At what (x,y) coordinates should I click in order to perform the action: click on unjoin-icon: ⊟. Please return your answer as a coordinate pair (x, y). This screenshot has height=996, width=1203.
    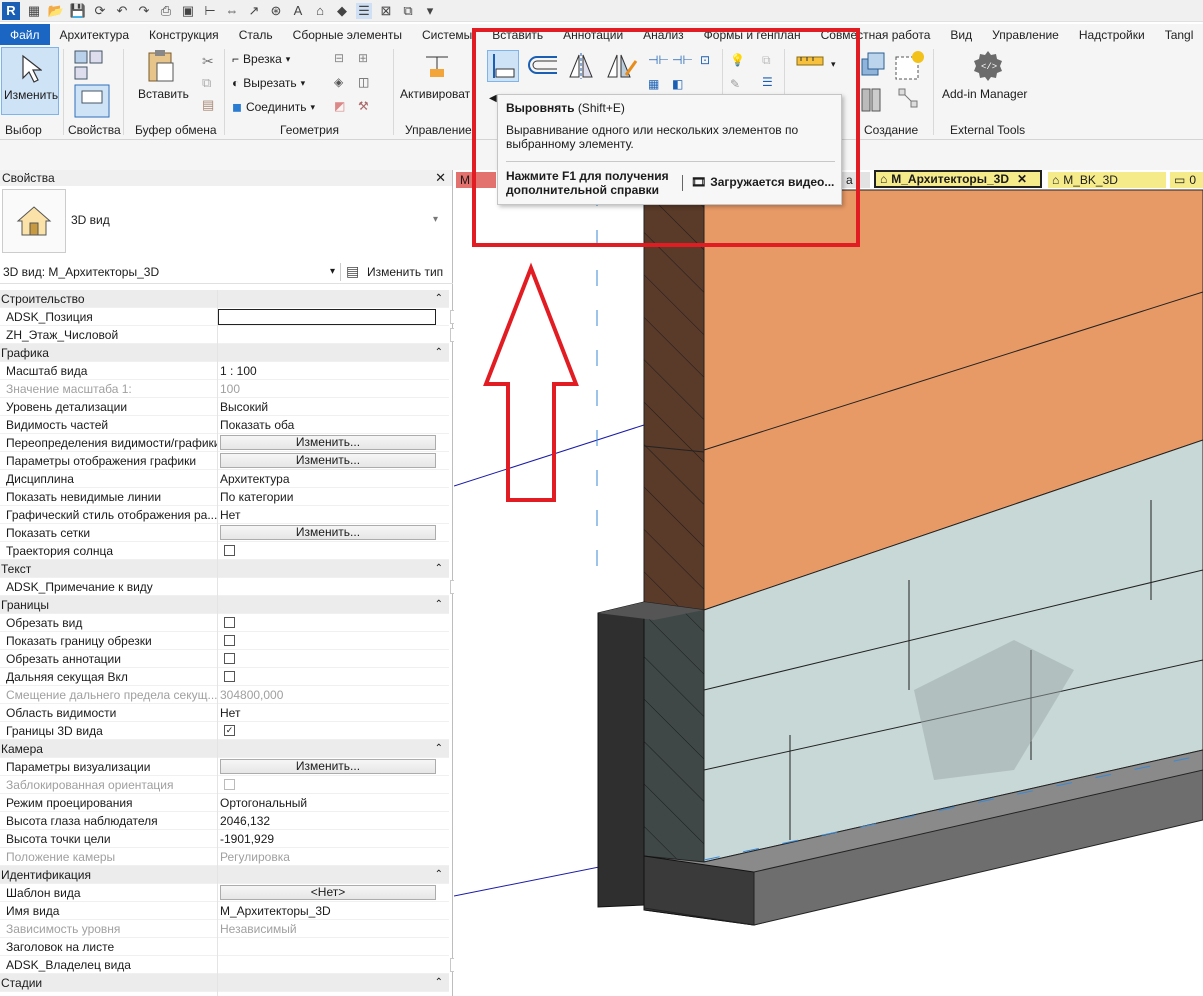
    Looking at the image, I should click on (339, 58).